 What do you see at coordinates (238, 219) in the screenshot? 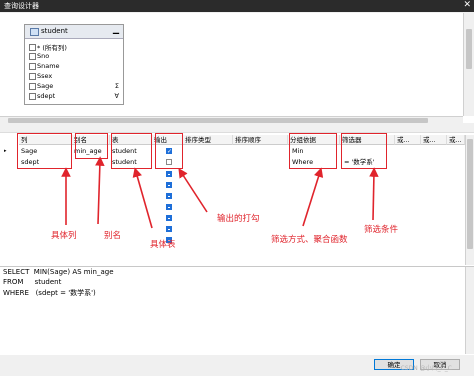
I see `annotation-output: 输出的打勾` at bounding box center [238, 219].